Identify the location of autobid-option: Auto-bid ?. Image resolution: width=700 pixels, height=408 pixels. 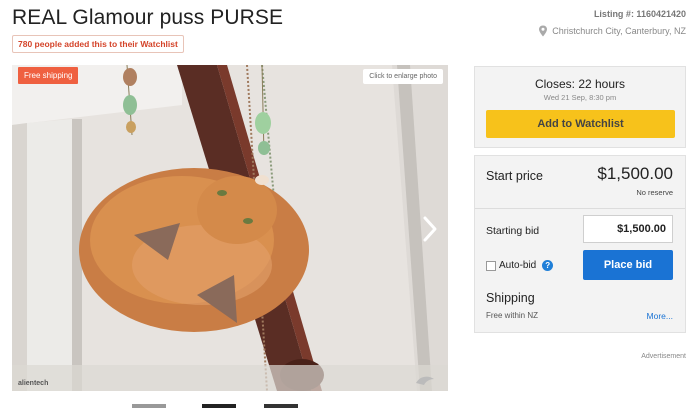
(520, 265).